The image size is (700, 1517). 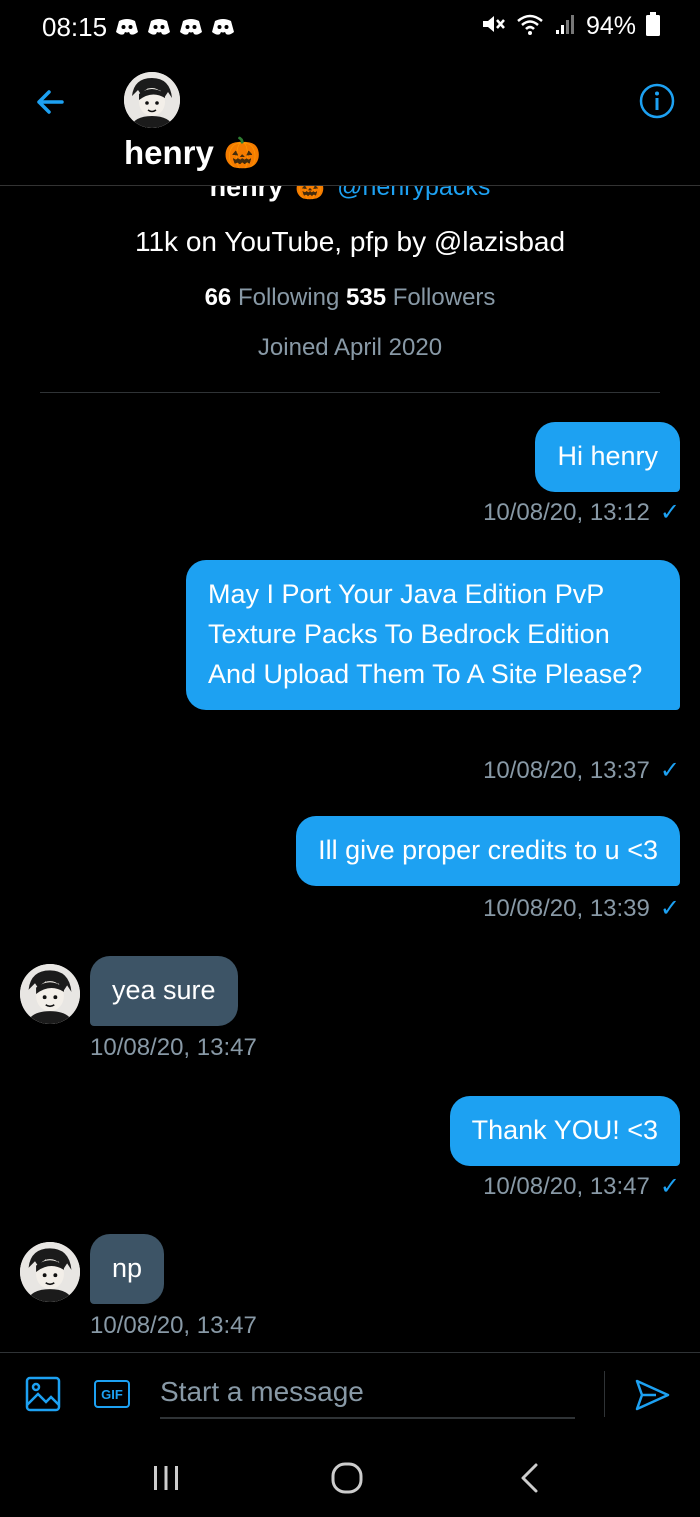 I want to click on timestamp-text: 10/08/20, 13:39, so click(x=566, y=908).